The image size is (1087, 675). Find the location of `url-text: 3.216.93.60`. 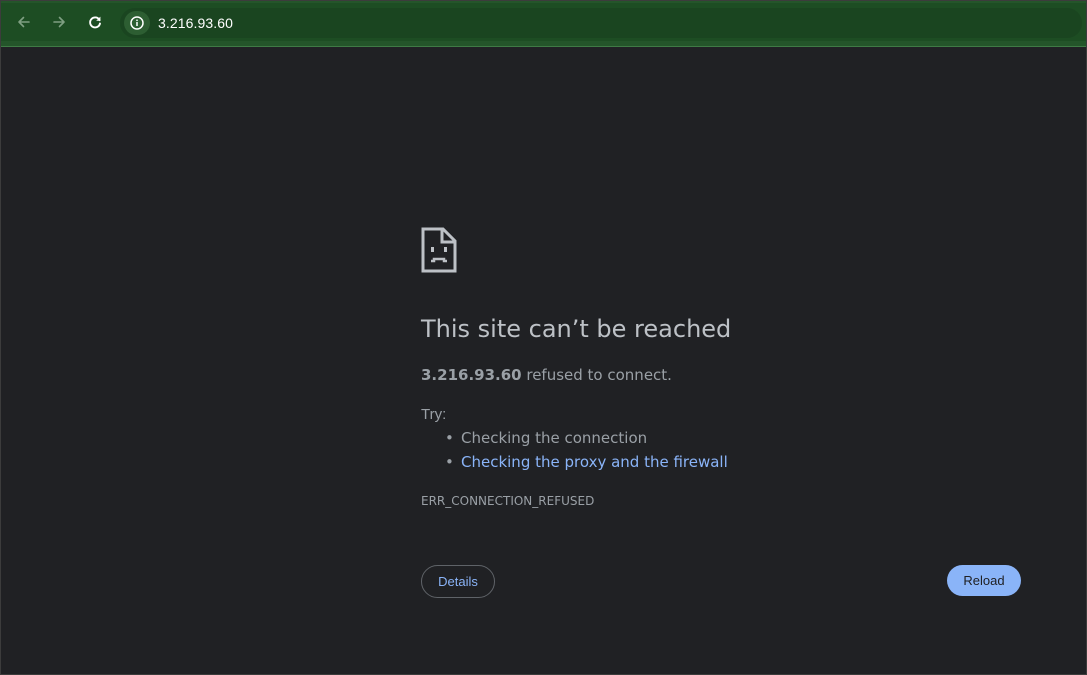

url-text: 3.216.93.60 is located at coordinates (195, 23).